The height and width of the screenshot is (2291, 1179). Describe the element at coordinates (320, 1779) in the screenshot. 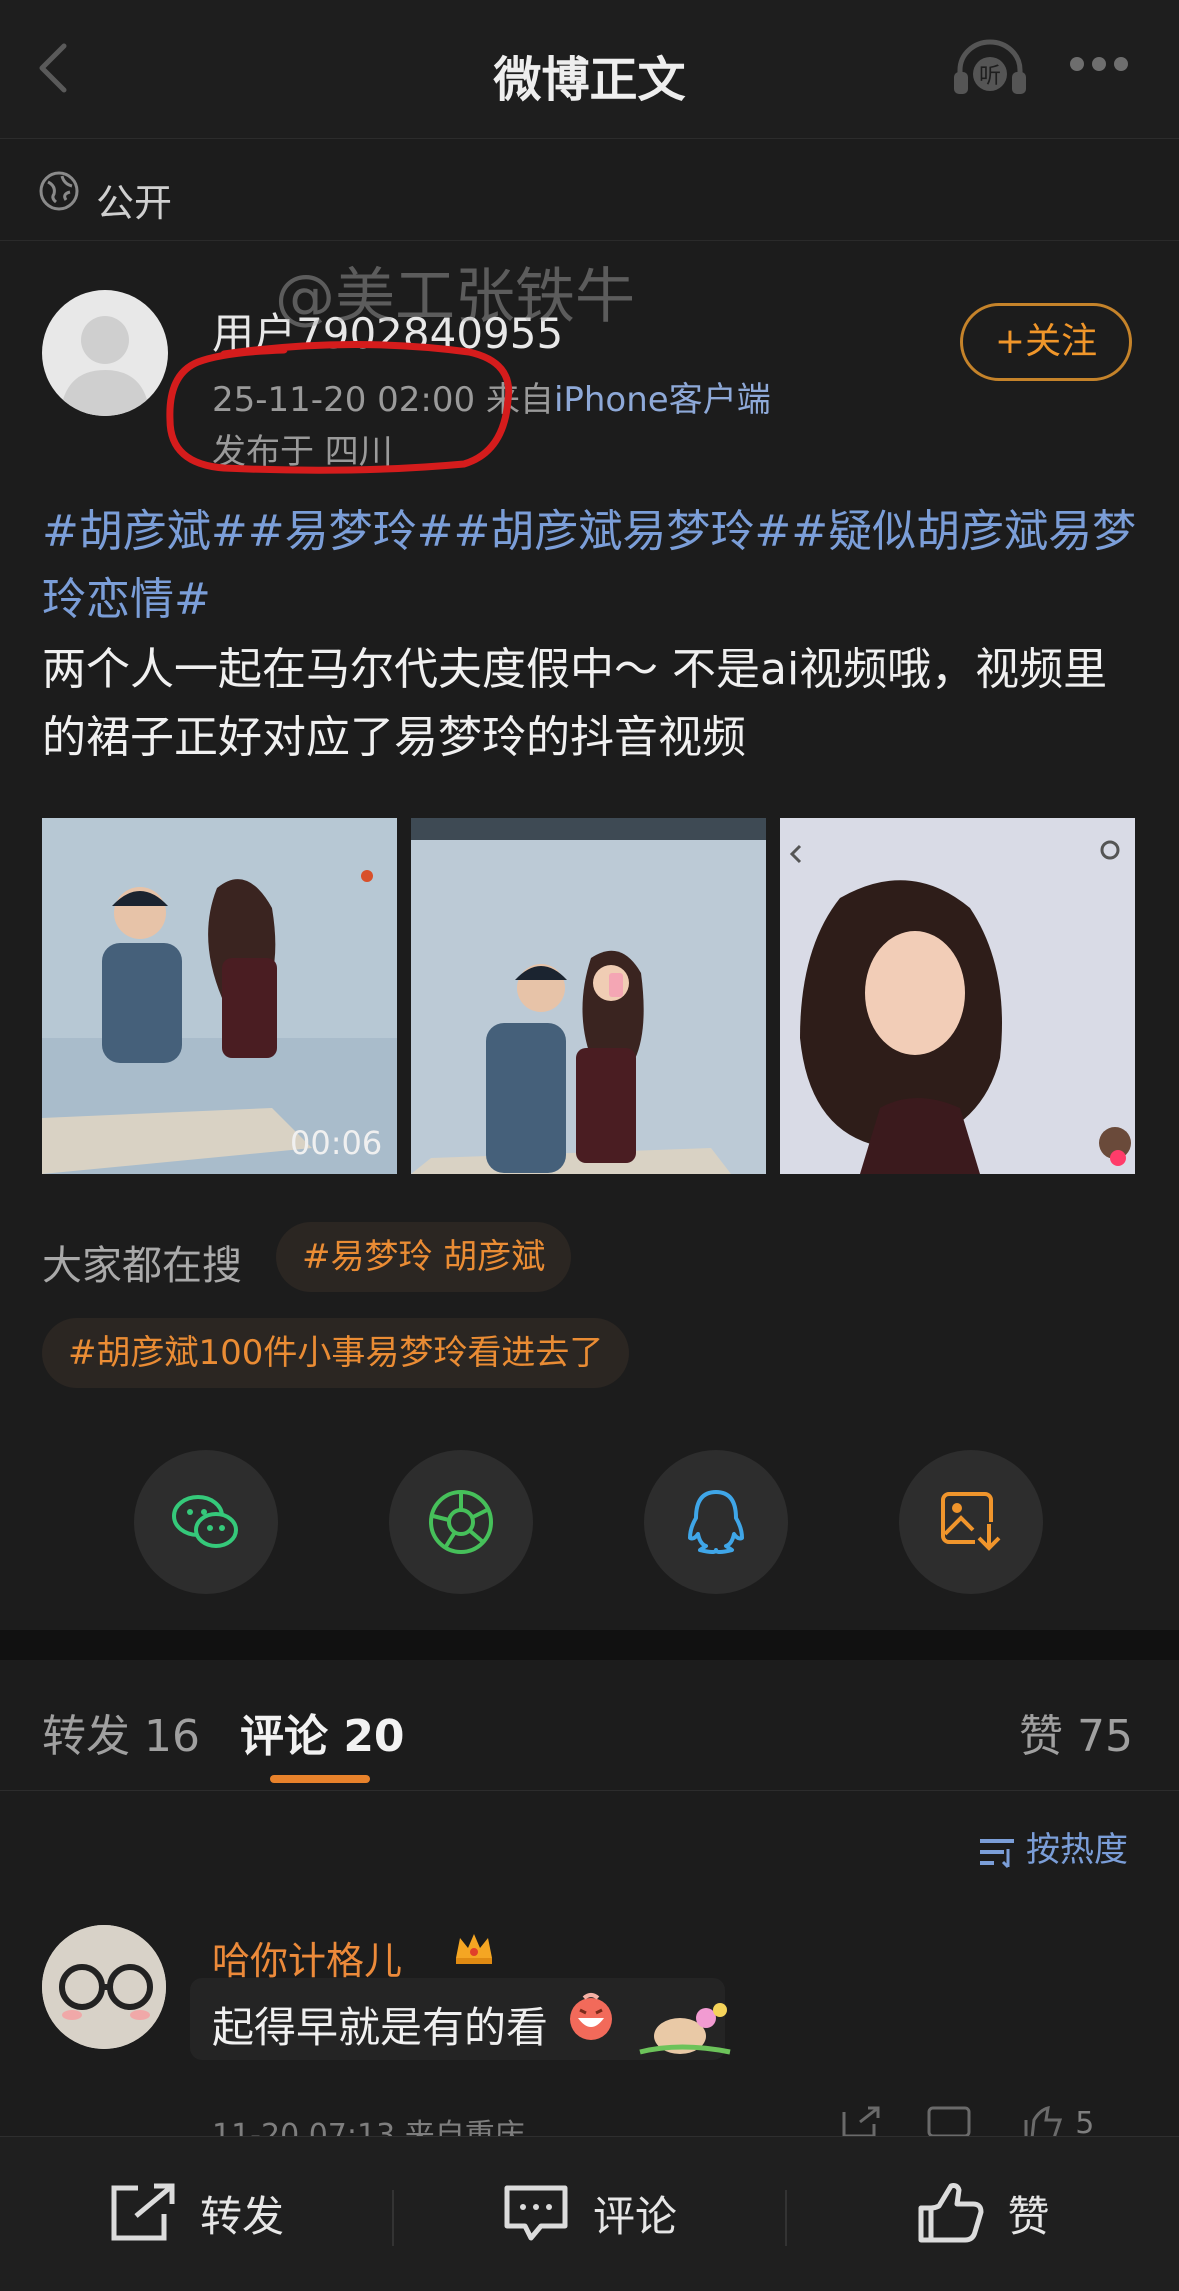

I see `active-tab-indicator` at that location.